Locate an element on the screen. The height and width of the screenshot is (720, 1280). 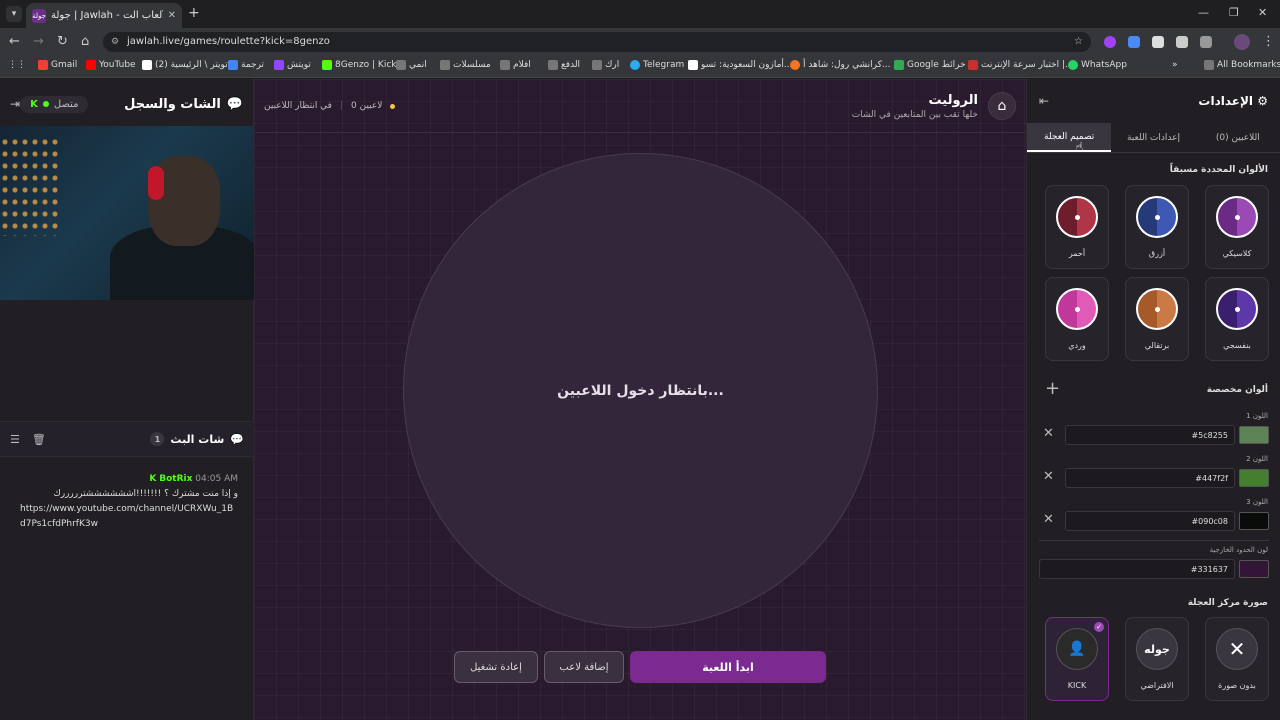
add-player-button: إضافة لاعب is located at coordinates (584, 667).